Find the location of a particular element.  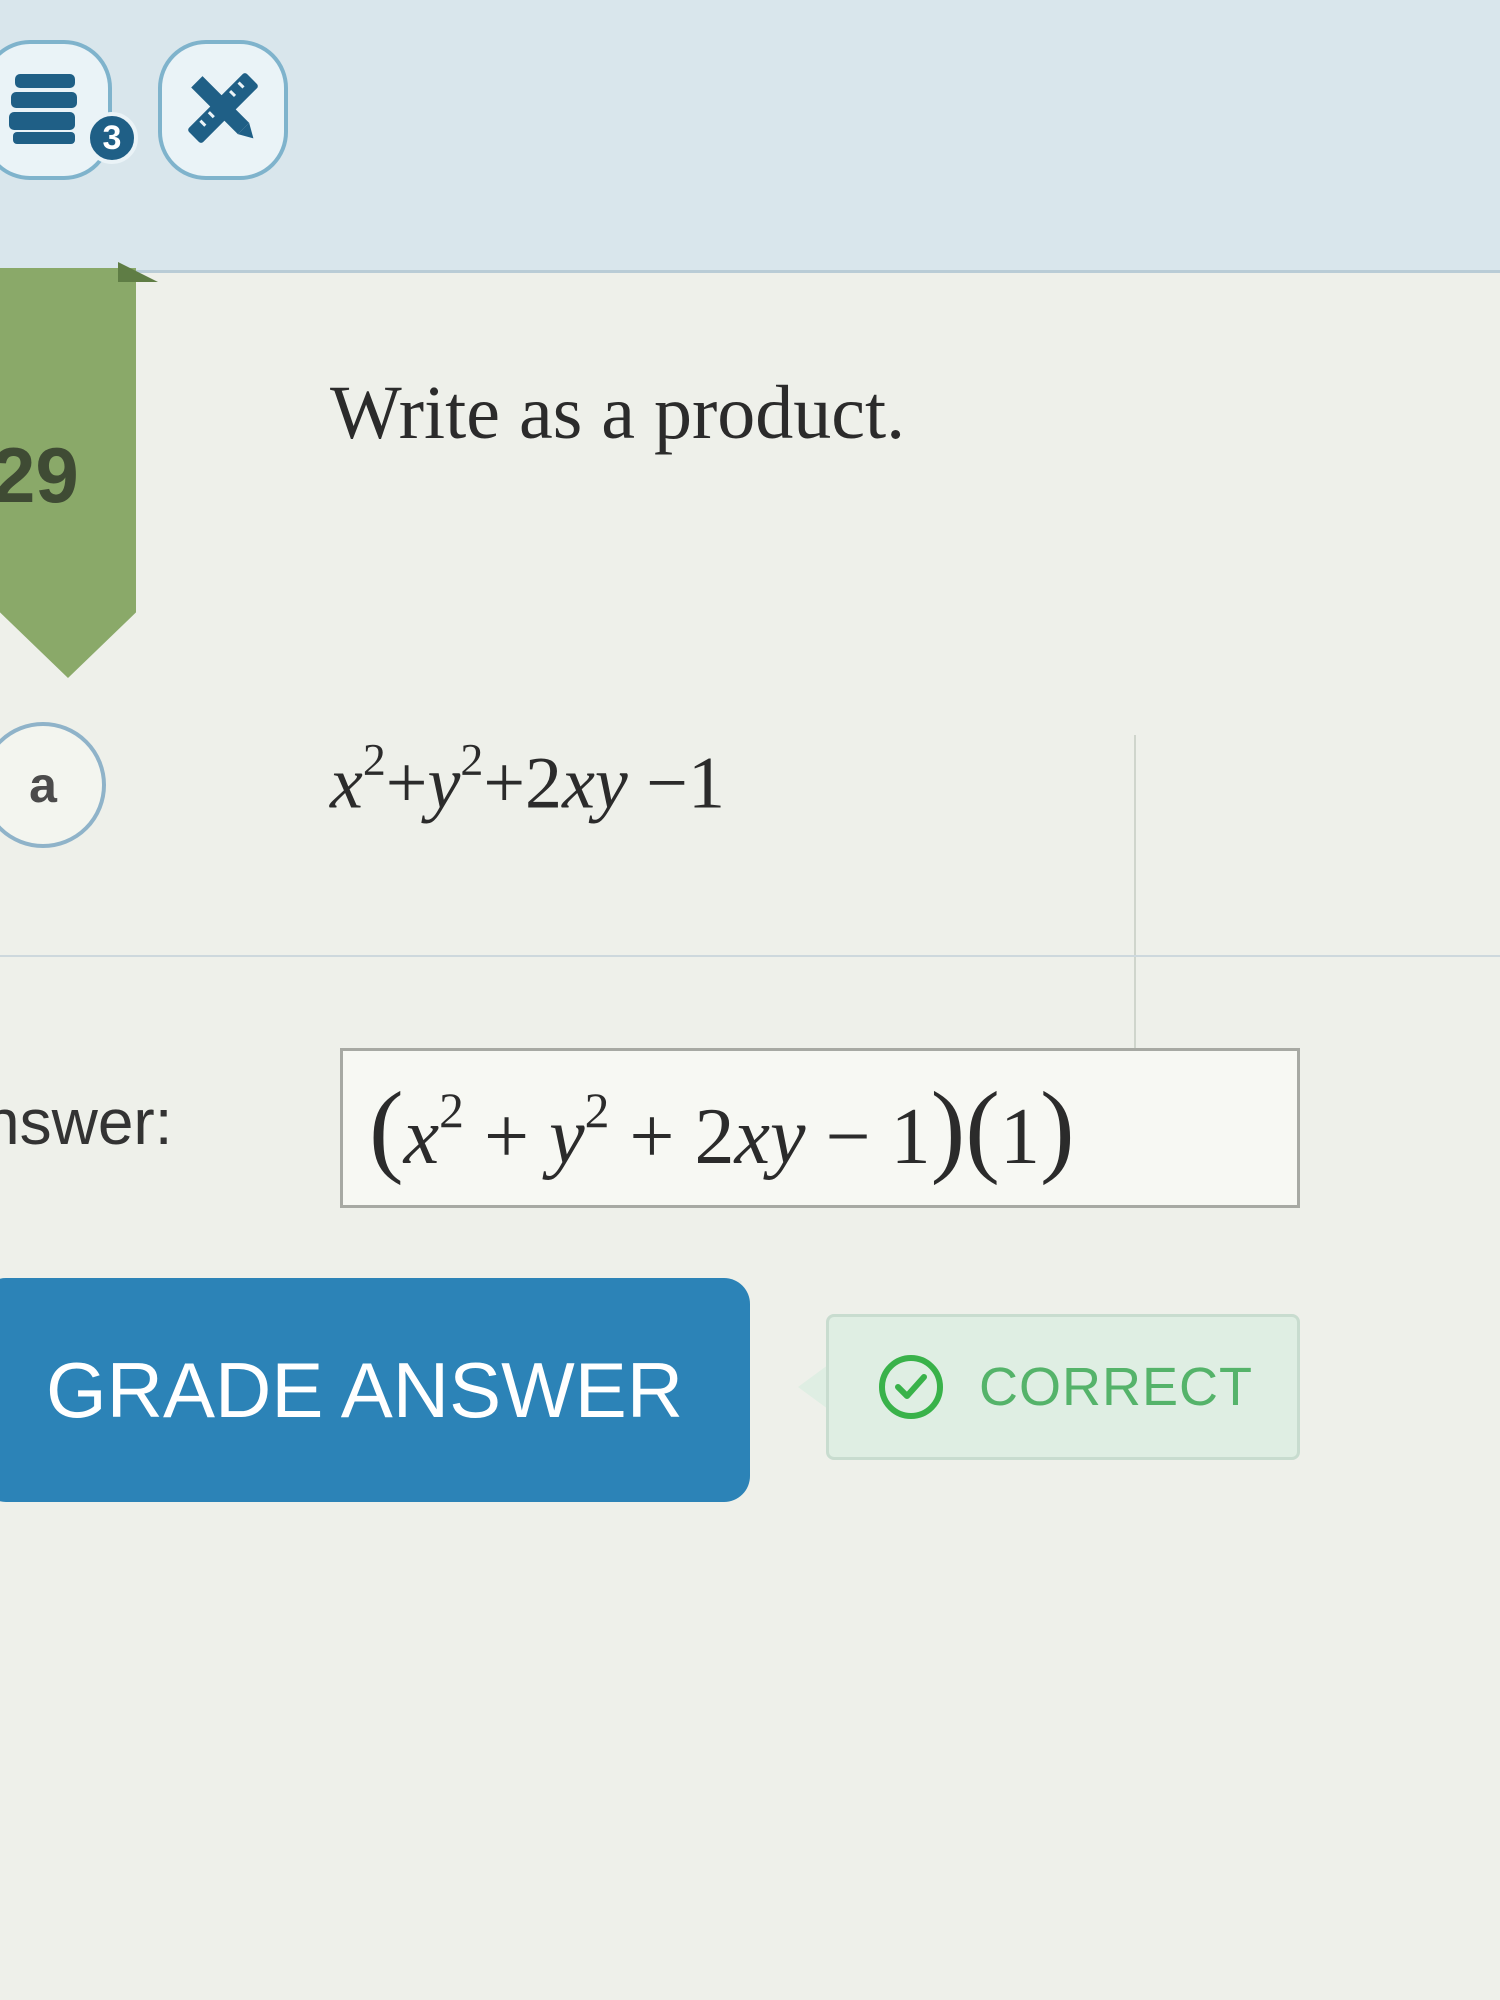

calculator-button is located at coordinates (56, 110).